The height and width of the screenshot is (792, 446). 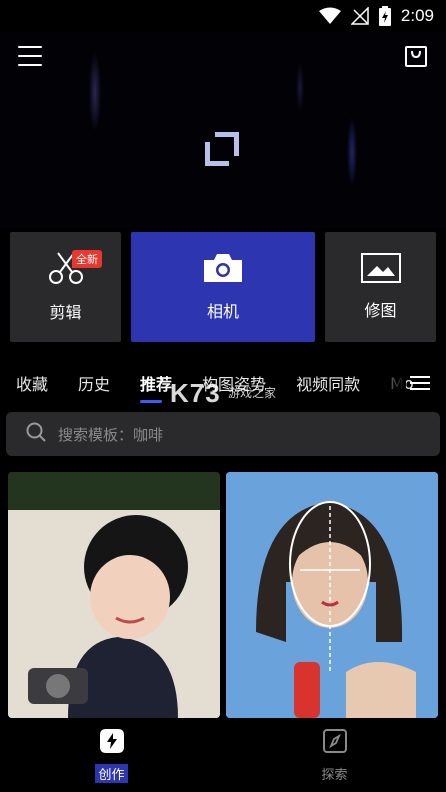 I want to click on battery-icon, so click(x=384, y=16).